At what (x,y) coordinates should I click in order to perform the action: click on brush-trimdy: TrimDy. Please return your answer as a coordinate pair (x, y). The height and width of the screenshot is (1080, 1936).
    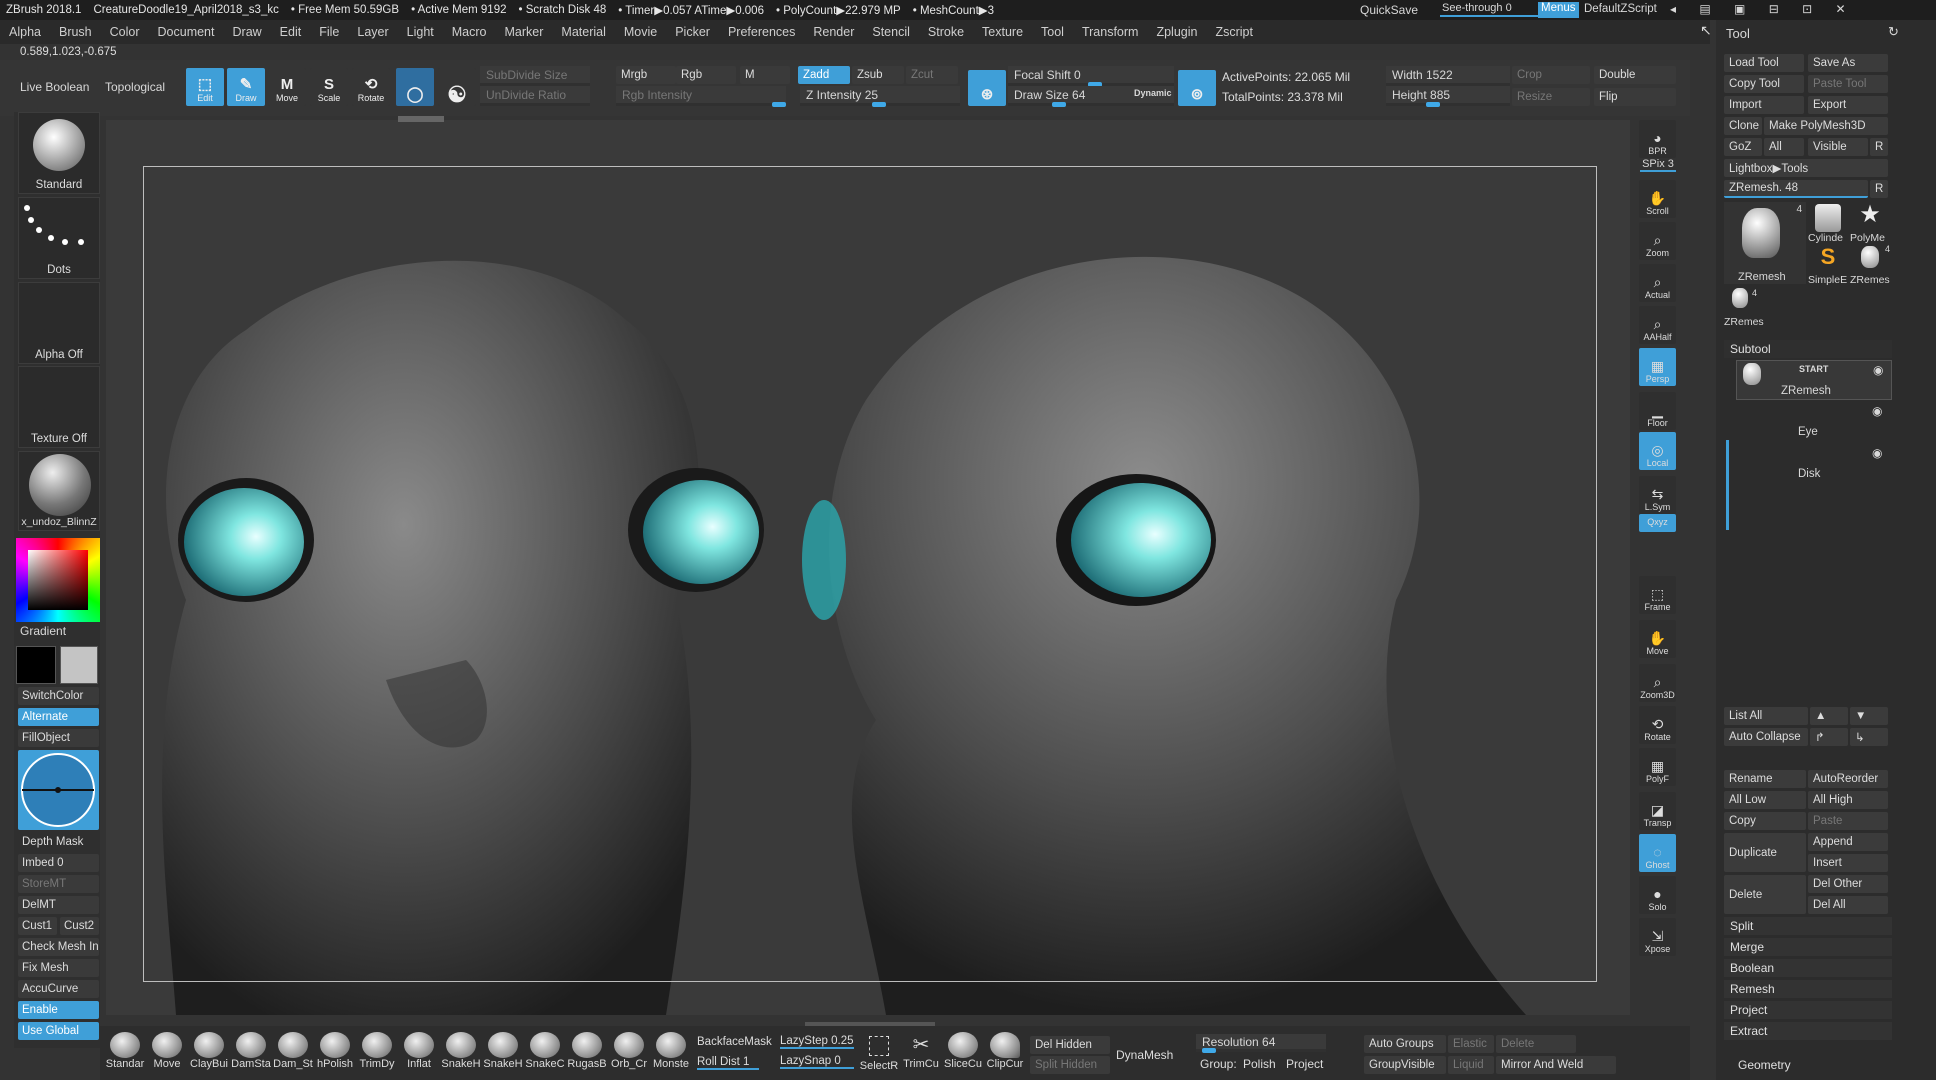
    Looking at the image, I should click on (377, 1054).